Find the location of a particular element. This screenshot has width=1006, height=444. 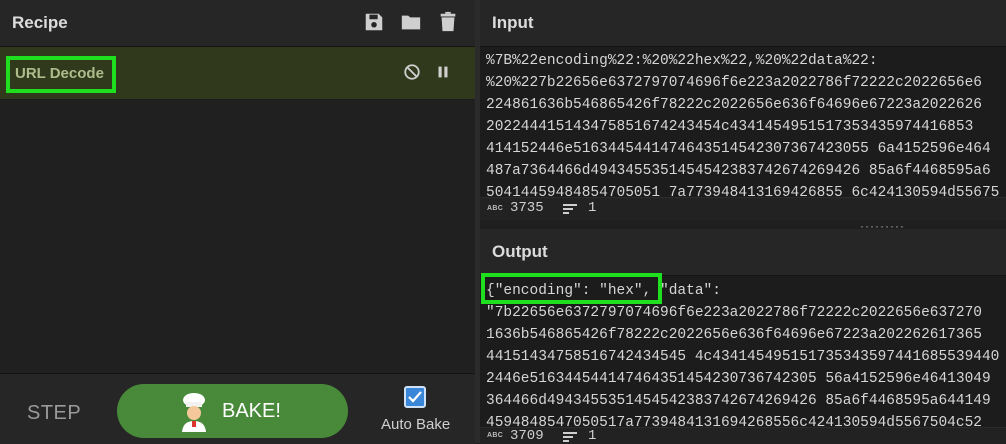

bake-controls: STEP BAKE! Auto Bake is located at coordinates (237, 408).